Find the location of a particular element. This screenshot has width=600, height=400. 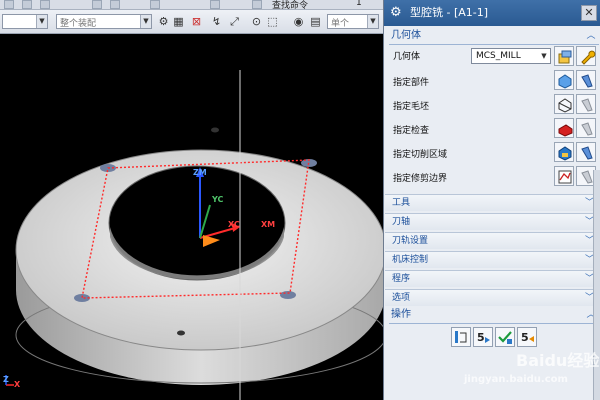

section-operations: 操作 ︿ is located at coordinates (494, 315).